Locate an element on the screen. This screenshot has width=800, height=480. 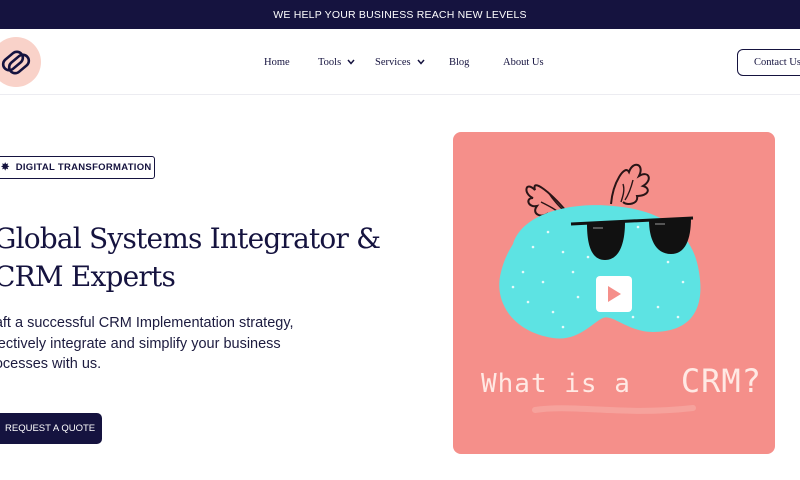
logo is located at coordinates (20, 62).